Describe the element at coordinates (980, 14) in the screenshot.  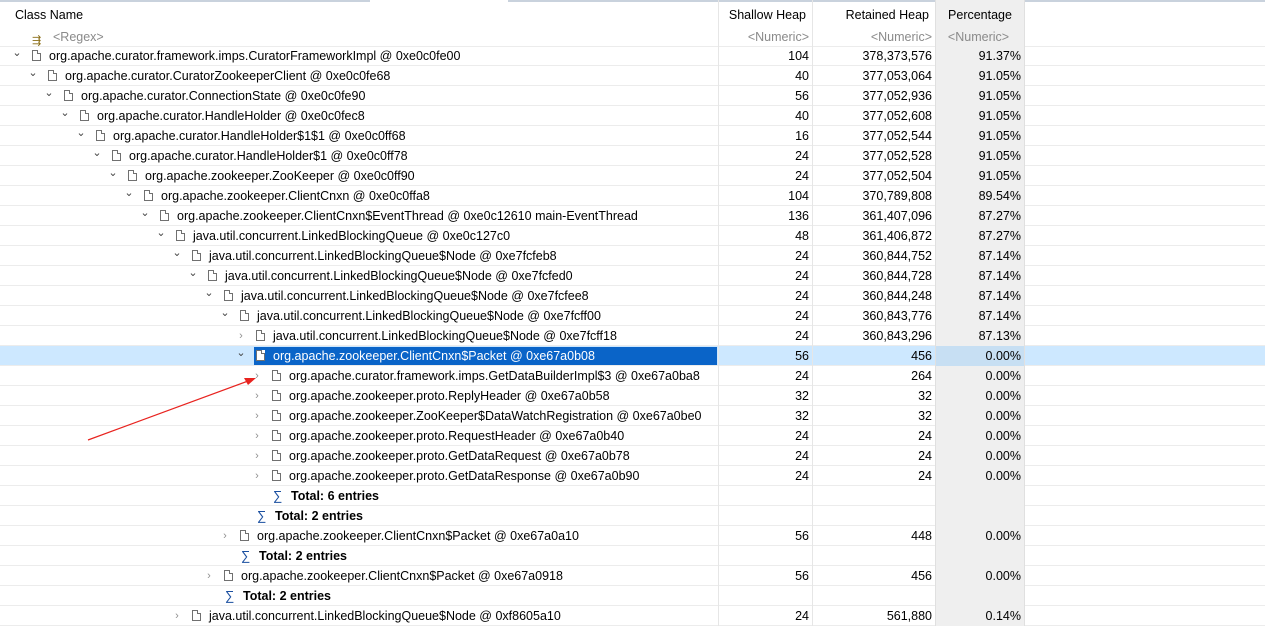
I see `column-header-percentage: Percentage` at that location.